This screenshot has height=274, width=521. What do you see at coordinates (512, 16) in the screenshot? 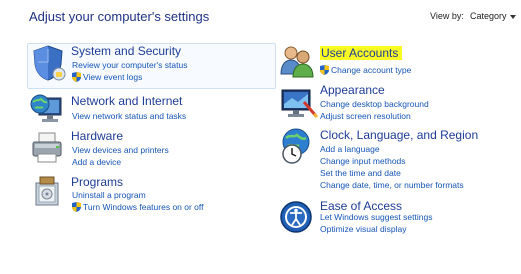
I see `chevron-down-icon` at bounding box center [512, 16].